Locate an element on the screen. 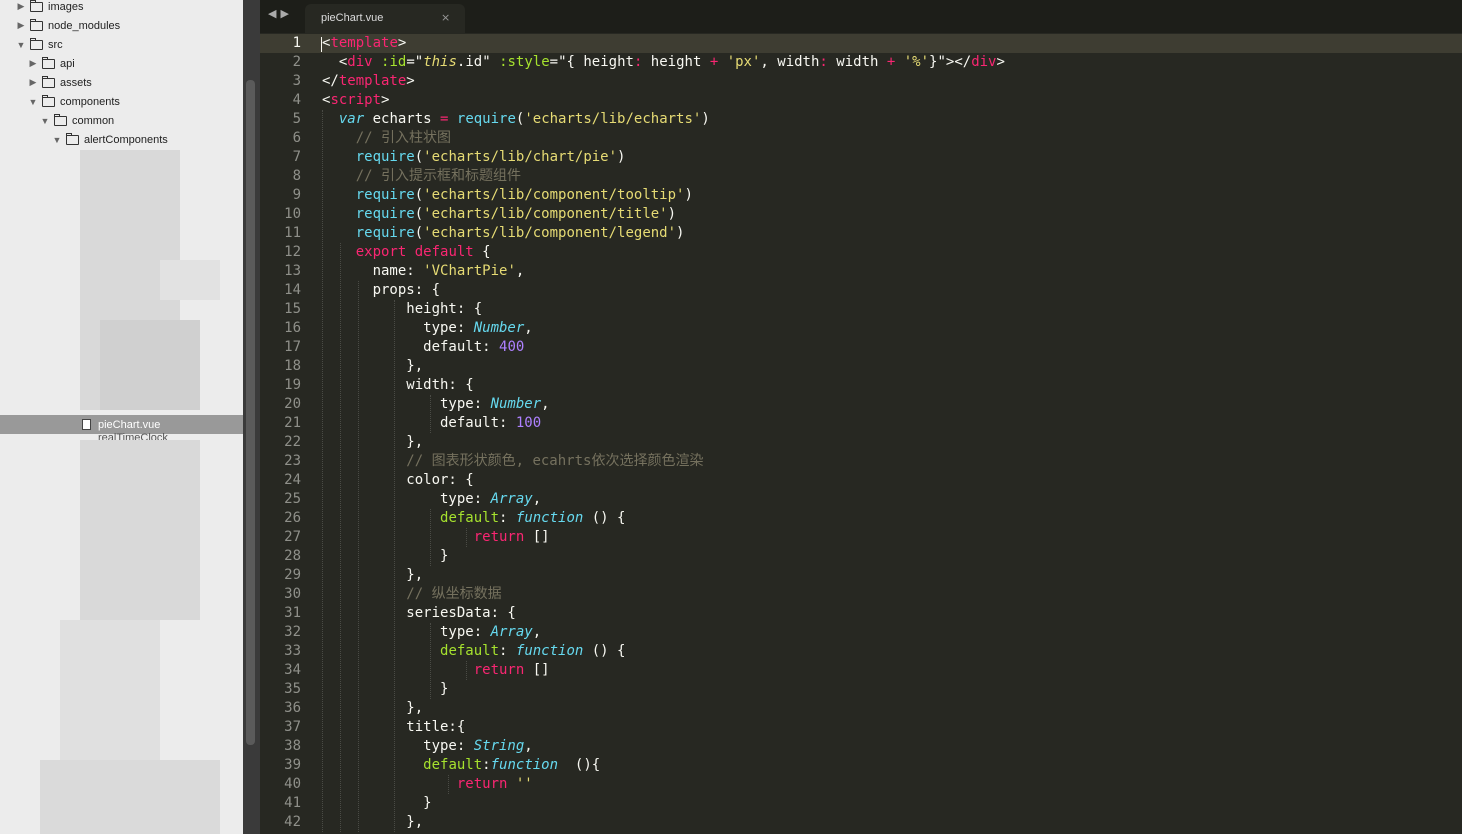 This screenshot has width=1462, height=834. code-token: var is located at coordinates (351, 119).